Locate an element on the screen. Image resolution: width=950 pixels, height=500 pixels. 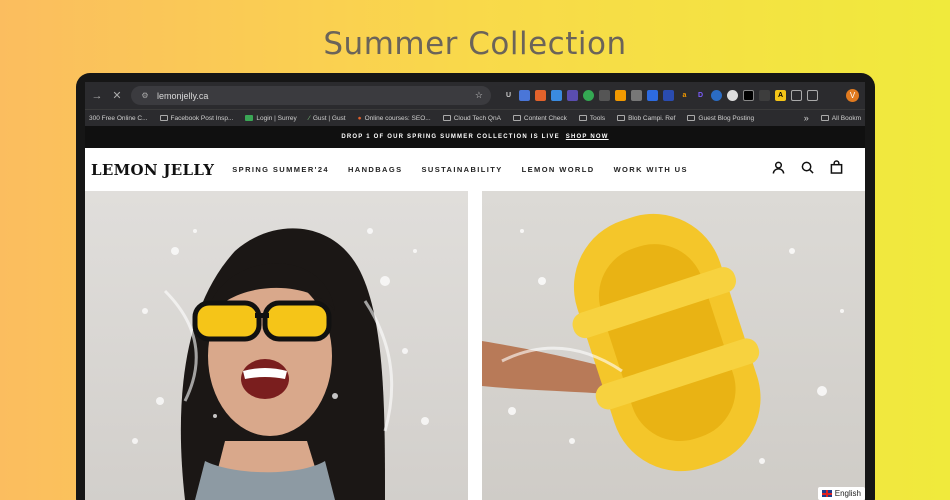
extension-icon: U is located at coordinates (508, 95).